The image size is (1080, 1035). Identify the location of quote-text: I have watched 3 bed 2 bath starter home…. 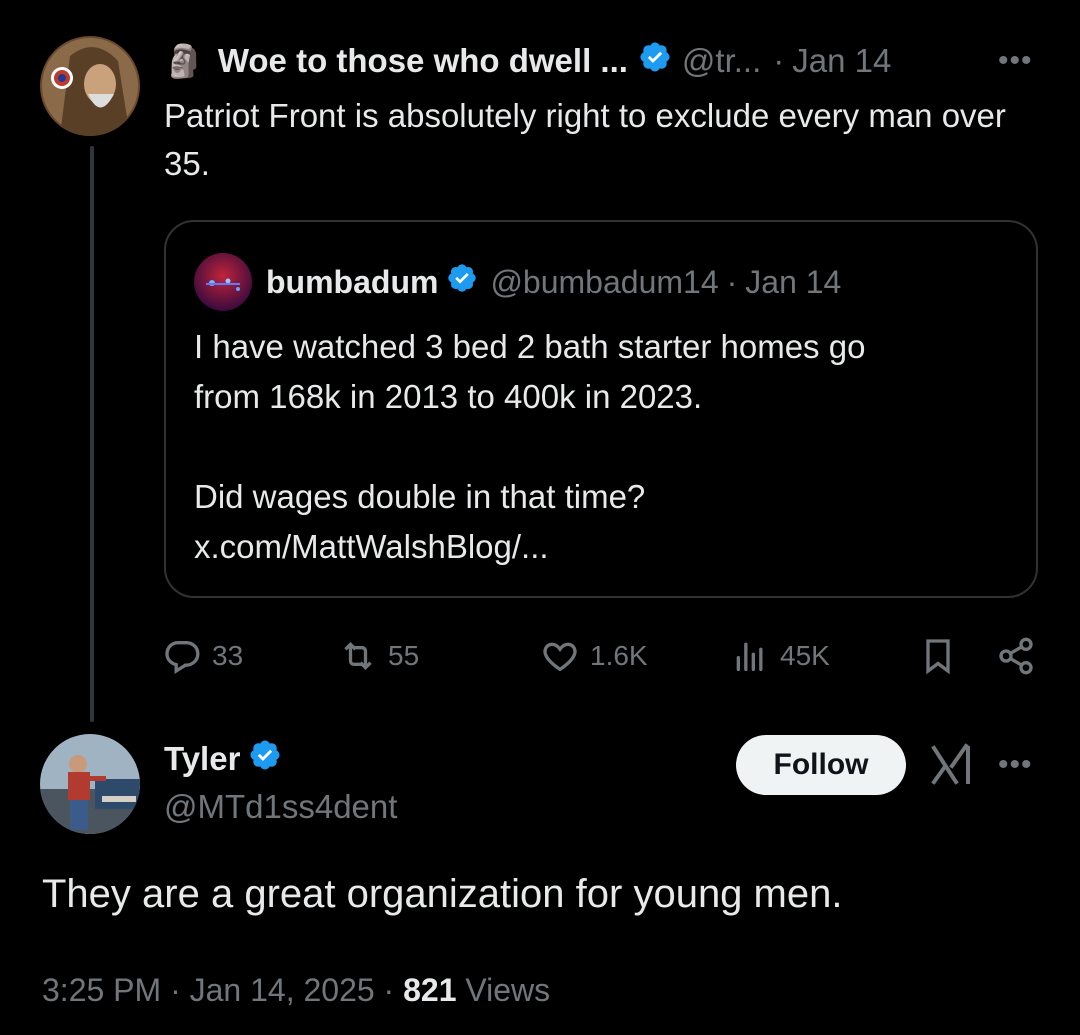
(530, 446).